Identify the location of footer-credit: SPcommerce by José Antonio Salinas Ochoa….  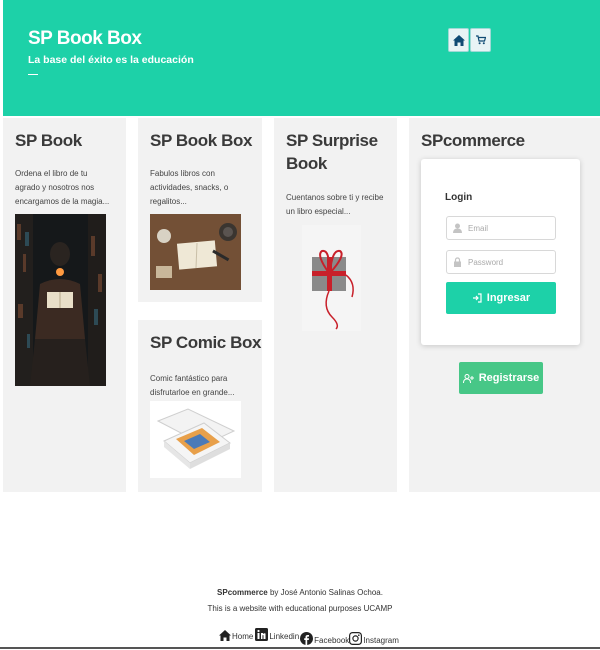
(300, 592).